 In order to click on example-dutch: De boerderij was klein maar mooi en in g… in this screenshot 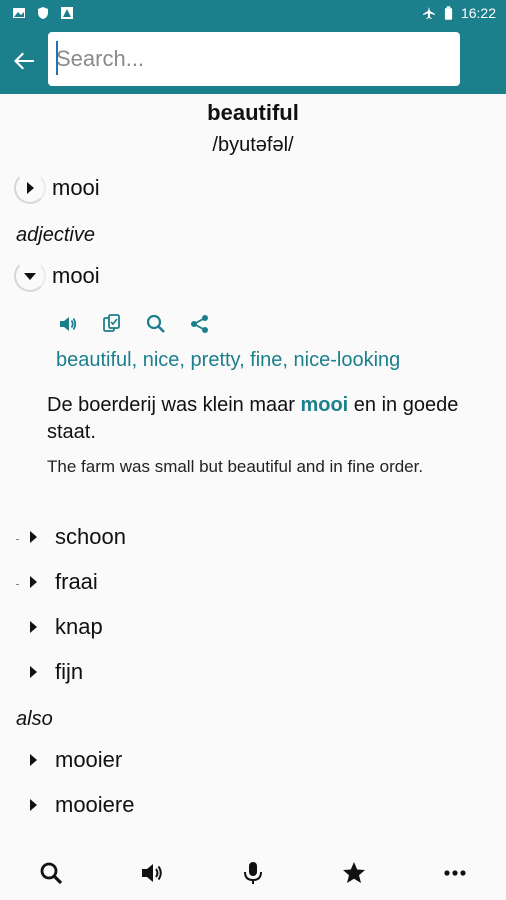, I will do `click(257, 419)`.